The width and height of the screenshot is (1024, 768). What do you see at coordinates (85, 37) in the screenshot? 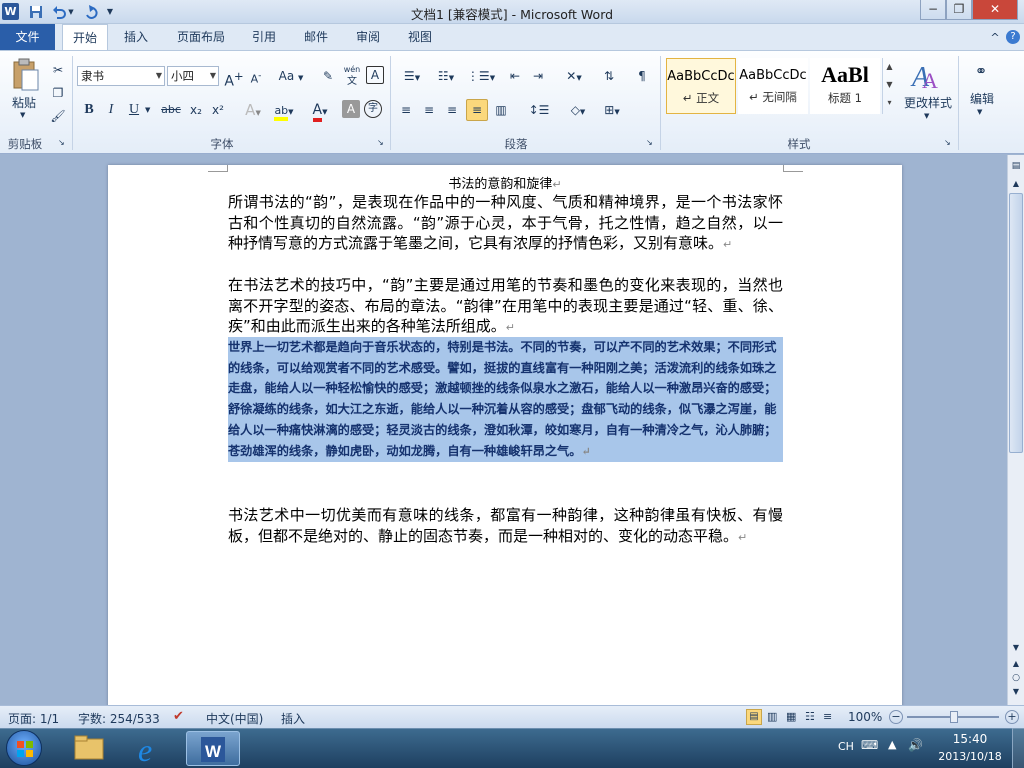
I see `tab-home: 开始` at bounding box center [85, 37].